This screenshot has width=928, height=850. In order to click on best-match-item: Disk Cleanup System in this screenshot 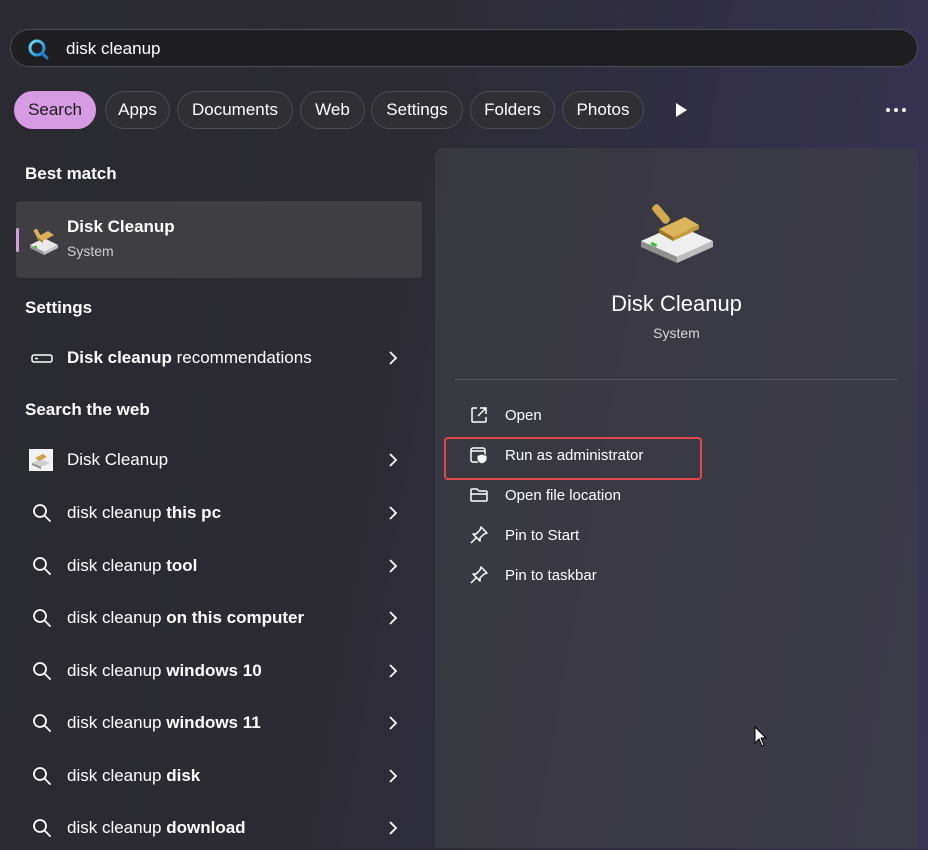, I will do `click(219, 239)`.